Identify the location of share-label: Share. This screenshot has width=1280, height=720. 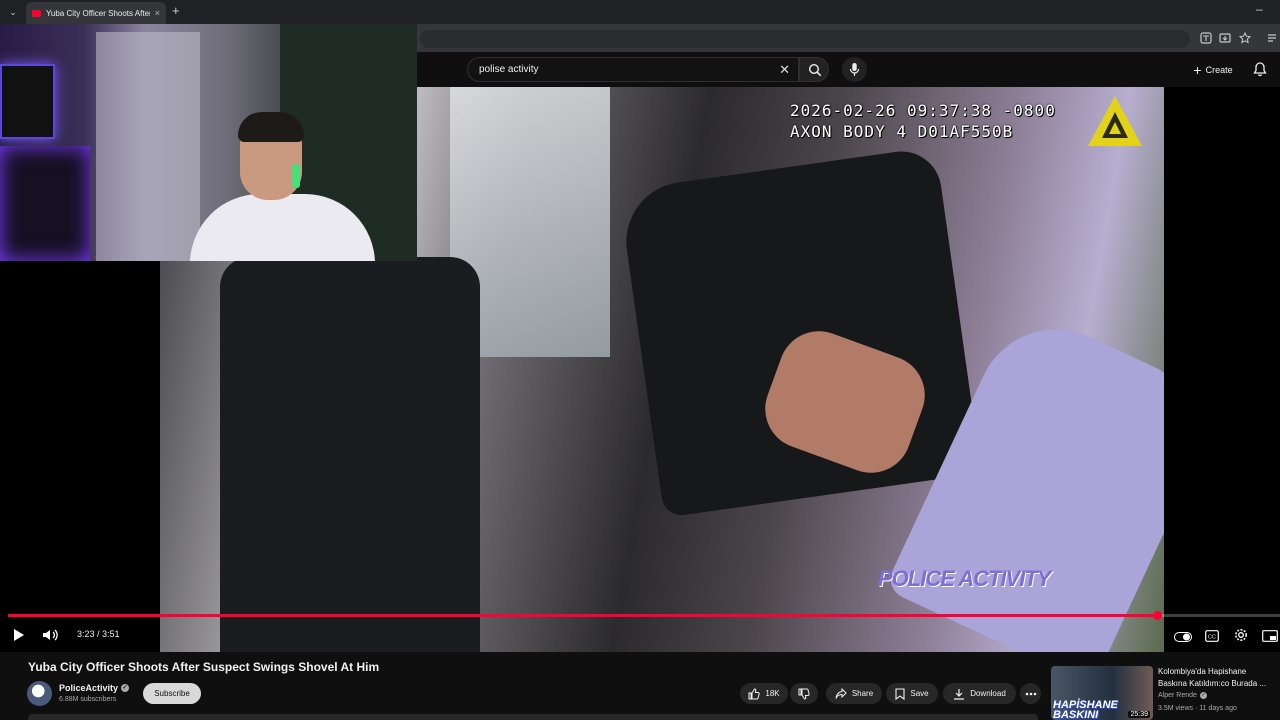
(862, 693).